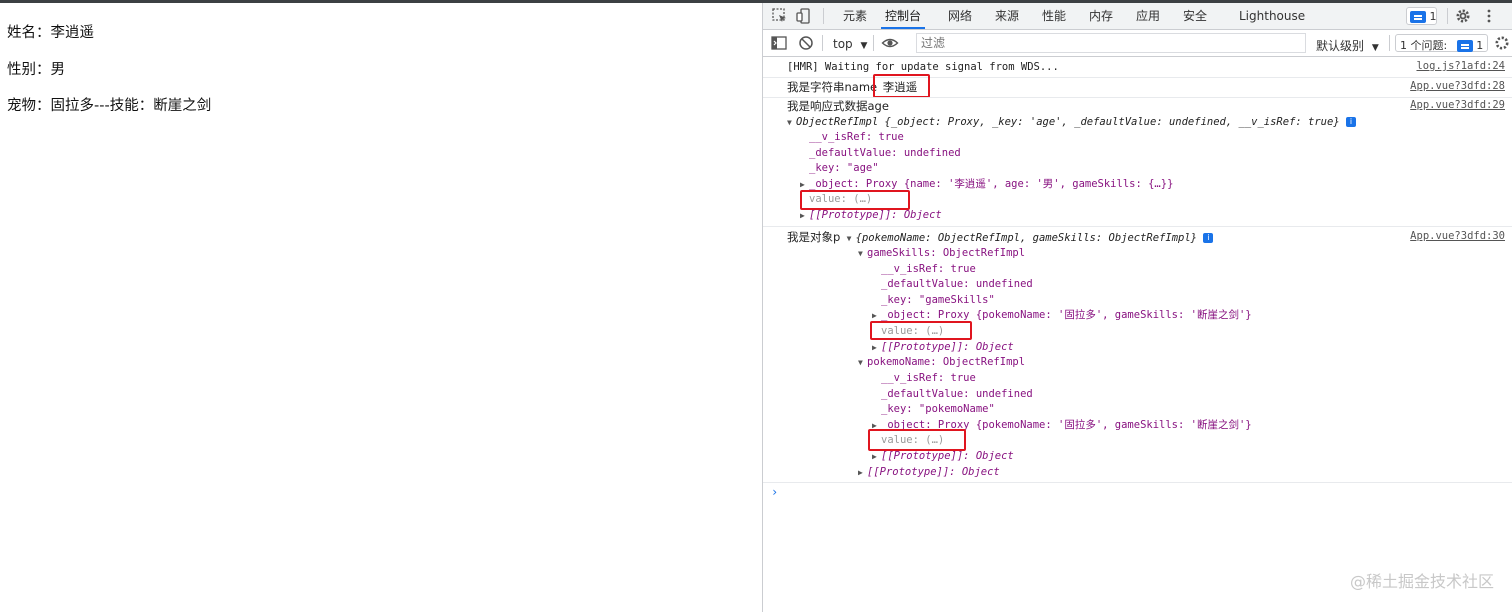 This screenshot has width=1512, height=612. I want to click on prop-key: _key: "gameSkills", so click(938, 300).